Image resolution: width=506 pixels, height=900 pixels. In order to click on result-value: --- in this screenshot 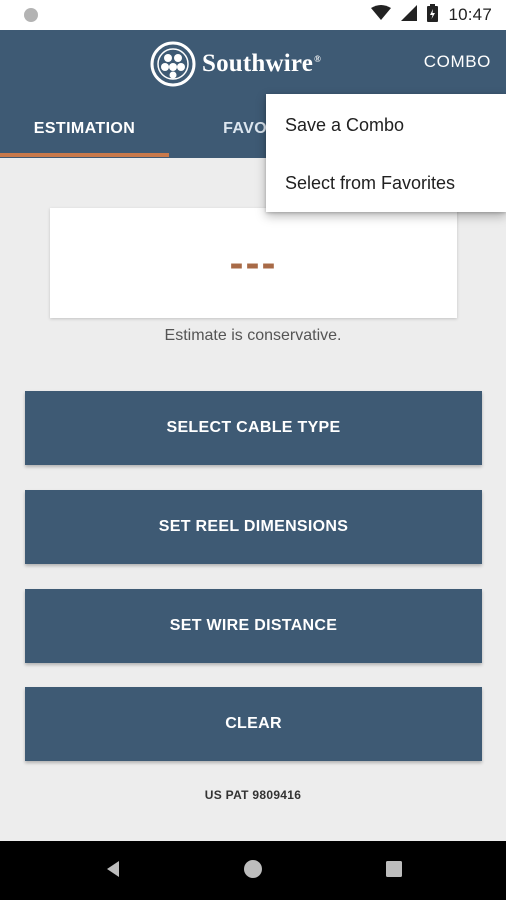, I will do `click(253, 262)`.